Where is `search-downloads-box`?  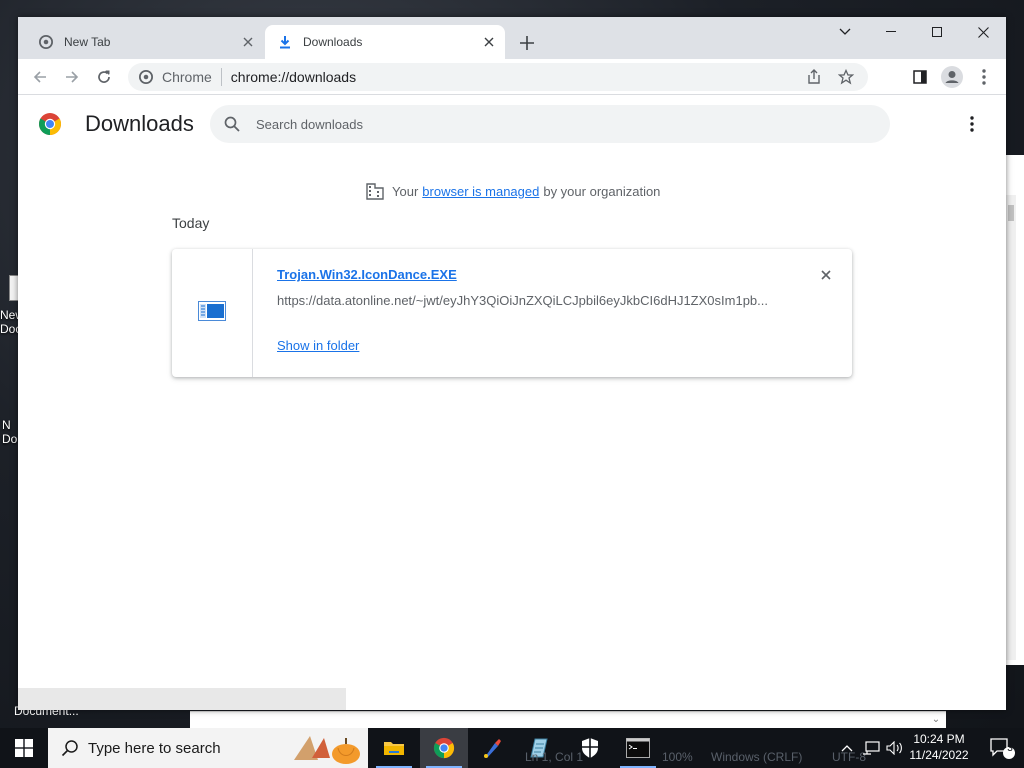
search-downloads-box is located at coordinates (550, 124).